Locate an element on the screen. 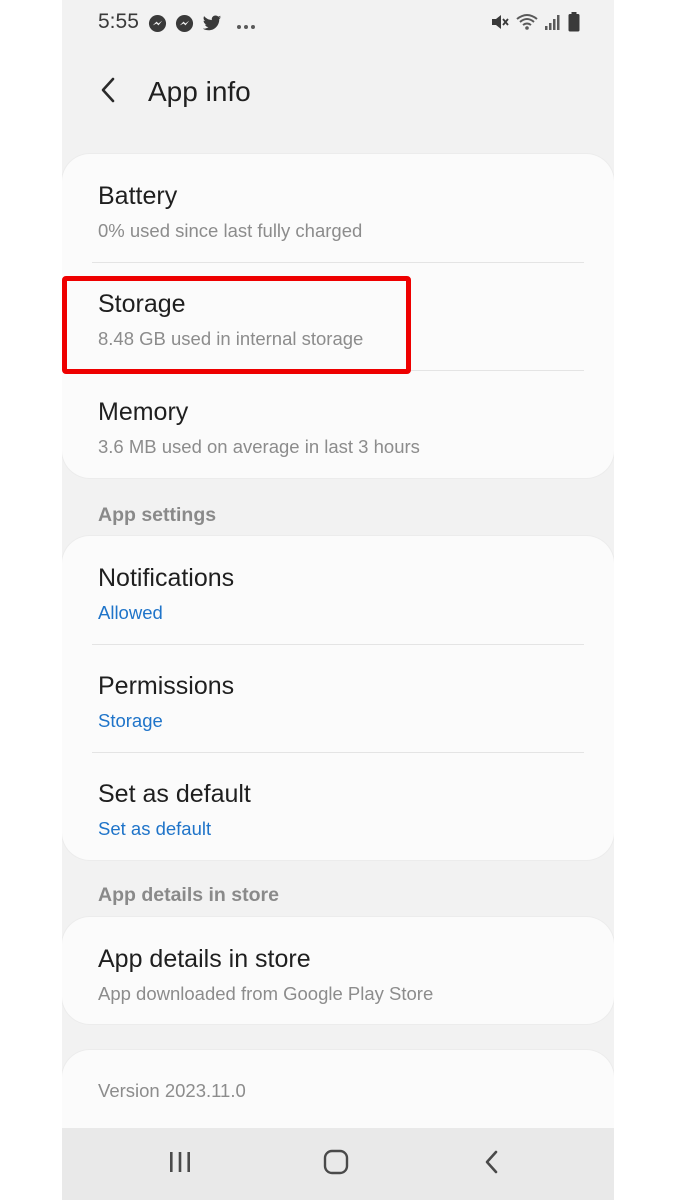 This screenshot has width=675, height=1200. recent-apps-button is located at coordinates (180, 1164).